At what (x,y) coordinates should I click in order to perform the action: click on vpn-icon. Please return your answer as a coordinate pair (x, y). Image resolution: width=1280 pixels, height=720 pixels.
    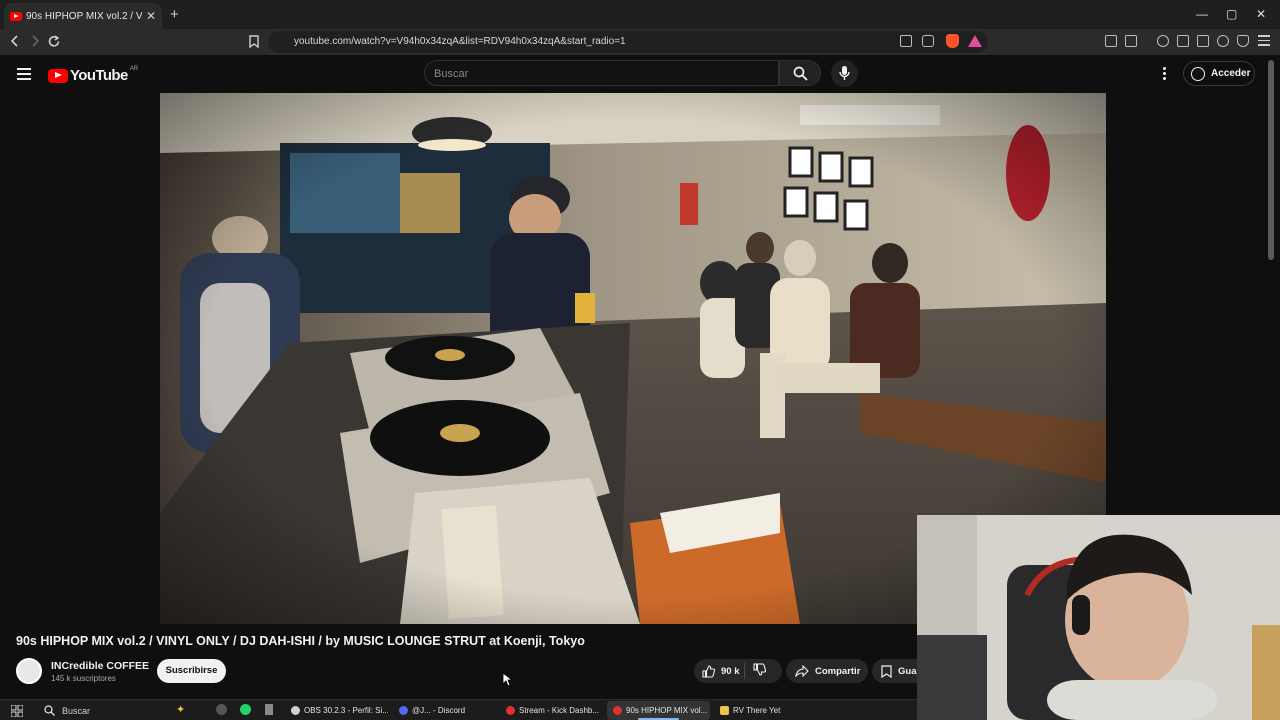
    Looking at the image, I should click on (1243, 41).